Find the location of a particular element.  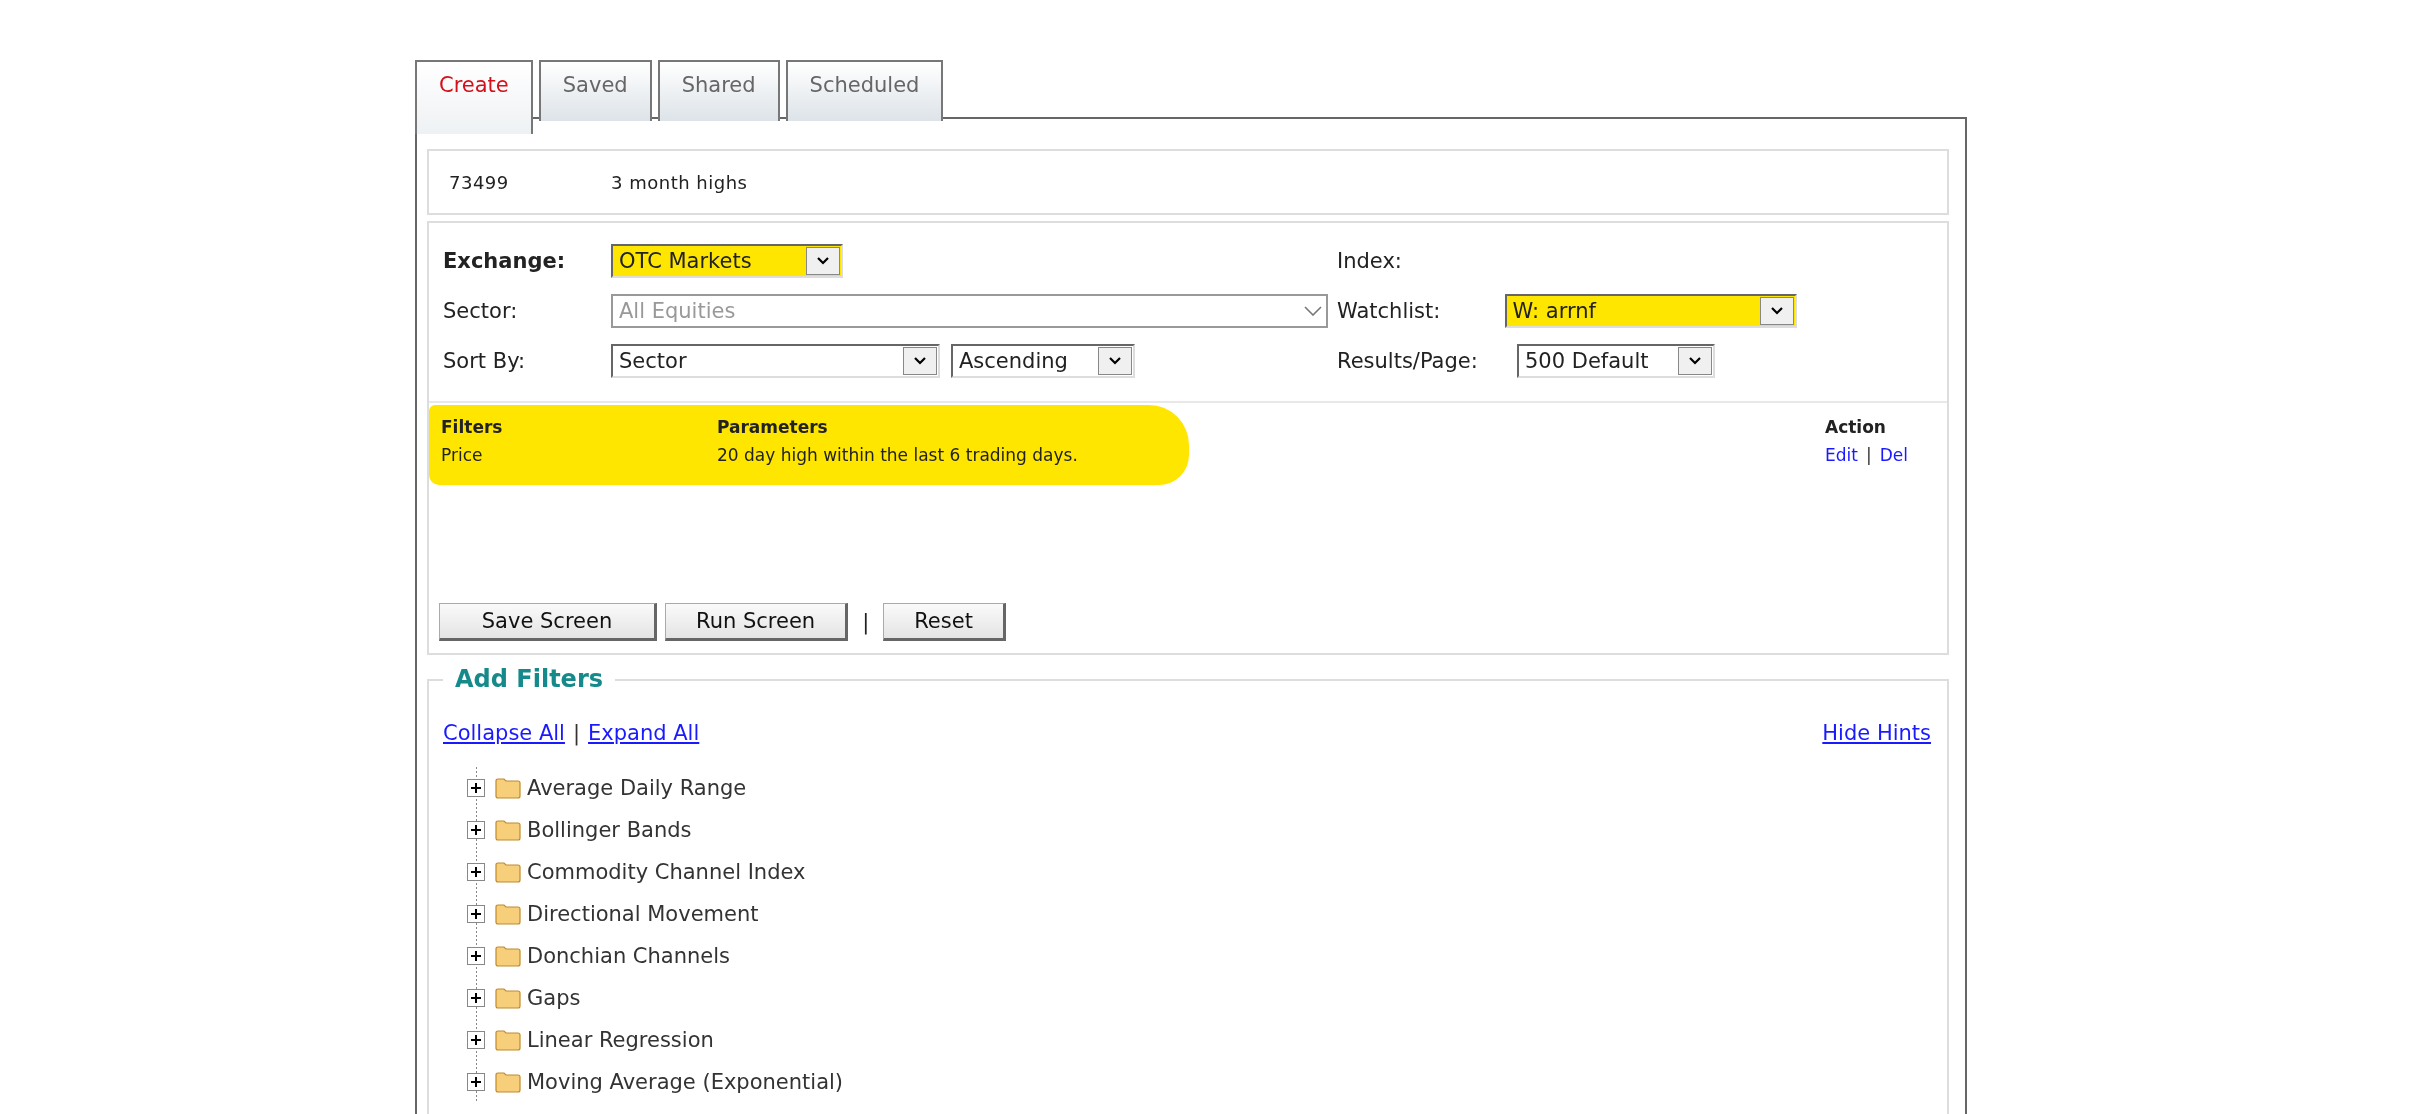

tree-link: Expand All is located at coordinates (644, 733).